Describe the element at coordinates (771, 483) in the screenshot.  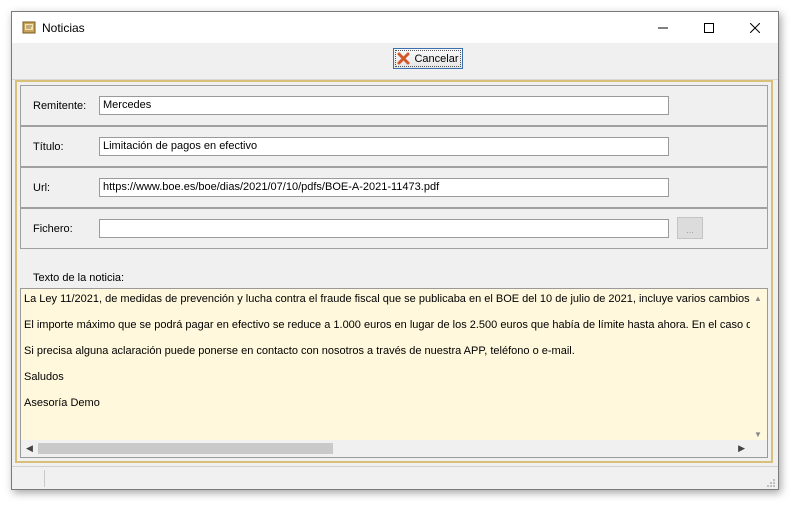
I see `resize-grip-icon` at that location.